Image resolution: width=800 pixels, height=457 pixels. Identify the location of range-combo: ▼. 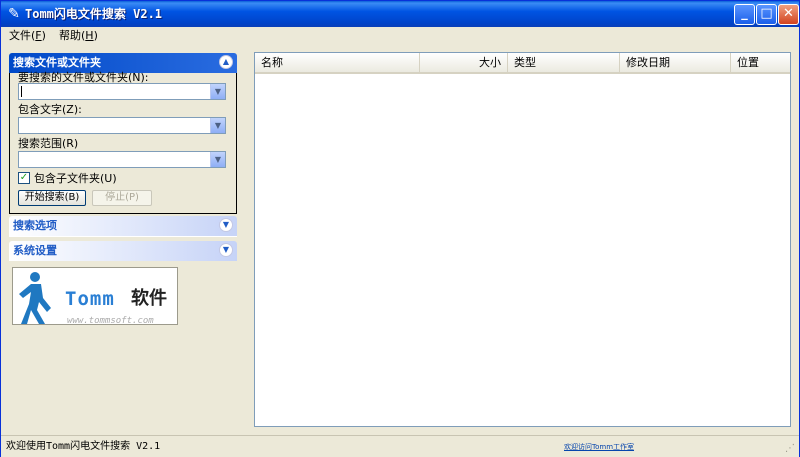
(122, 159).